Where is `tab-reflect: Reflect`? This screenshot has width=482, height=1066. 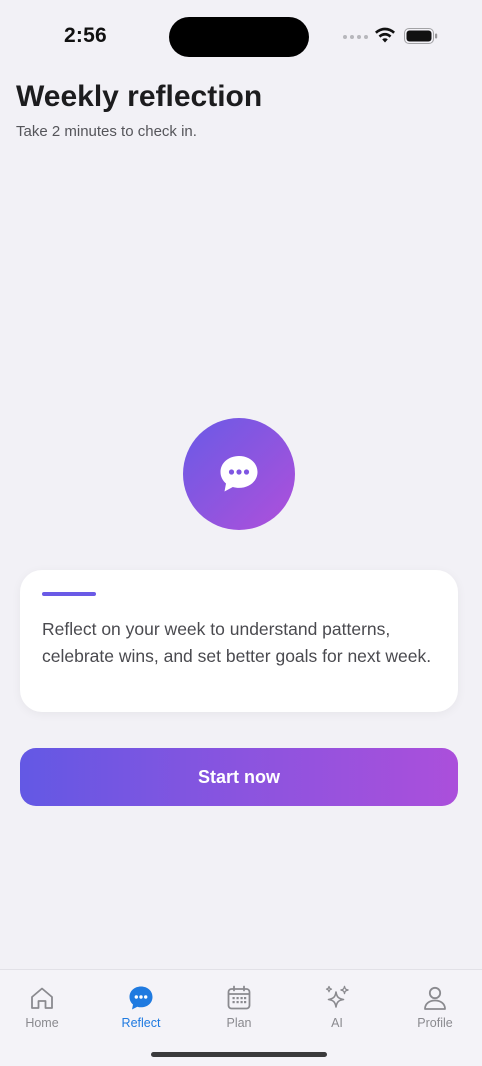
tab-reflect: Reflect is located at coordinates (141, 1007).